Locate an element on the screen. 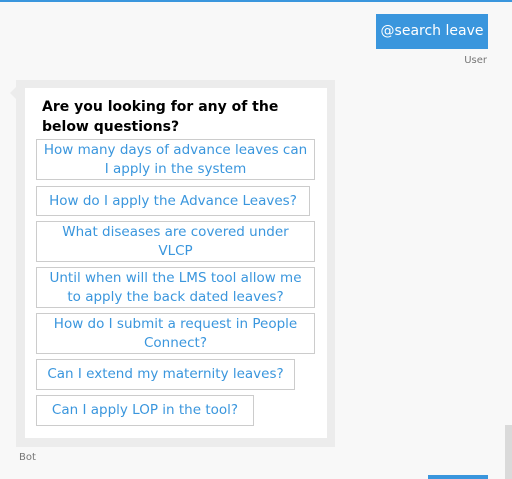 The width and height of the screenshot is (512, 479). suggestion-button-vlcp-diseases: What diseases are covered under VLCP is located at coordinates (175, 241).